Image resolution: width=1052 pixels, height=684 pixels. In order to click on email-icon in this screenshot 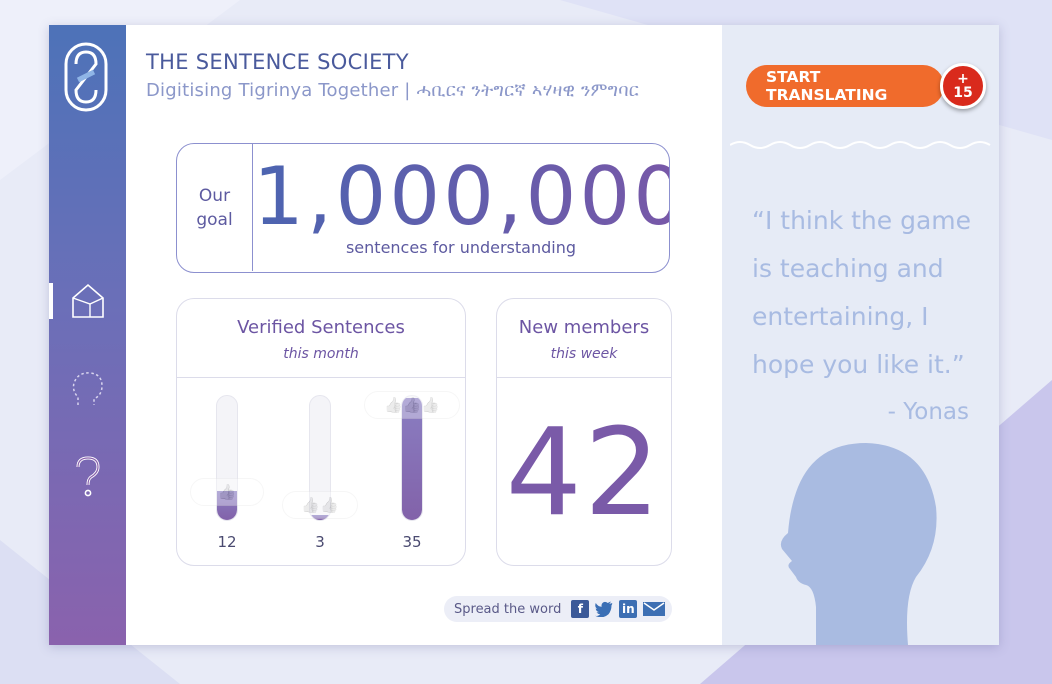, I will do `click(654, 609)`.